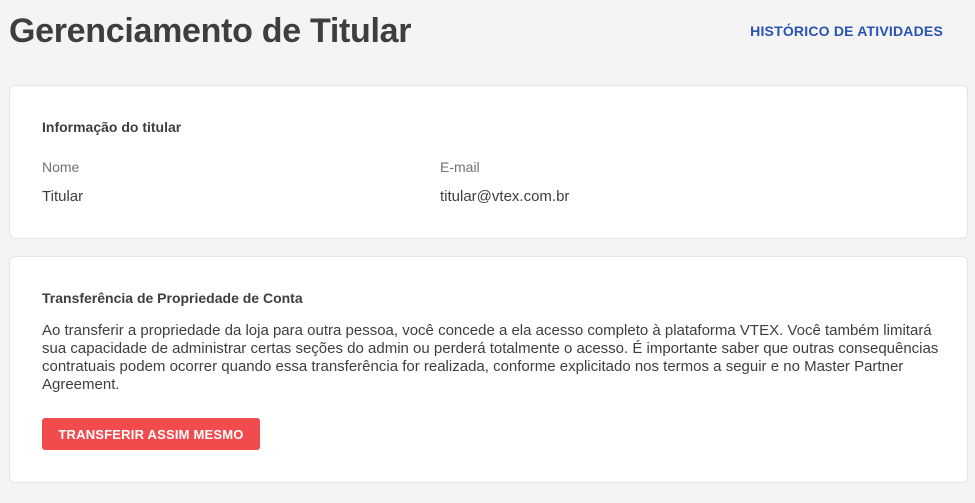 Image resolution: width=975 pixels, height=503 pixels. I want to click on activity-history-link: HISTÓRICO DE ATIVIDADES, so click(846, 31).